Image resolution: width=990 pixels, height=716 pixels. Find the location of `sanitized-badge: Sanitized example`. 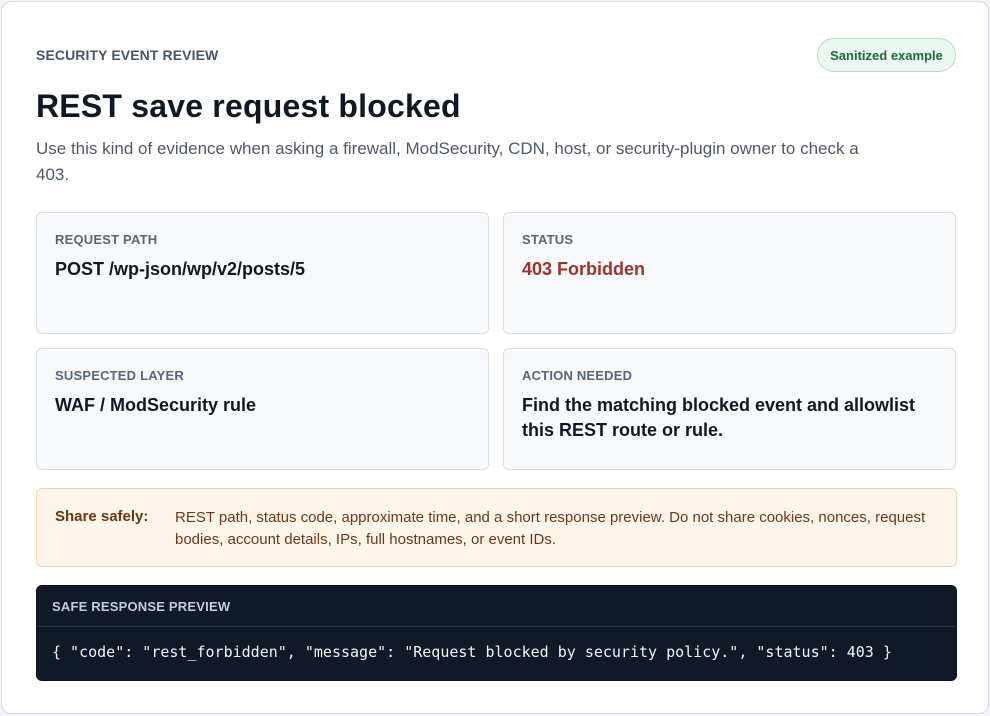

sanitized-badge: Sanitized example is located at coordinates (886, 55).